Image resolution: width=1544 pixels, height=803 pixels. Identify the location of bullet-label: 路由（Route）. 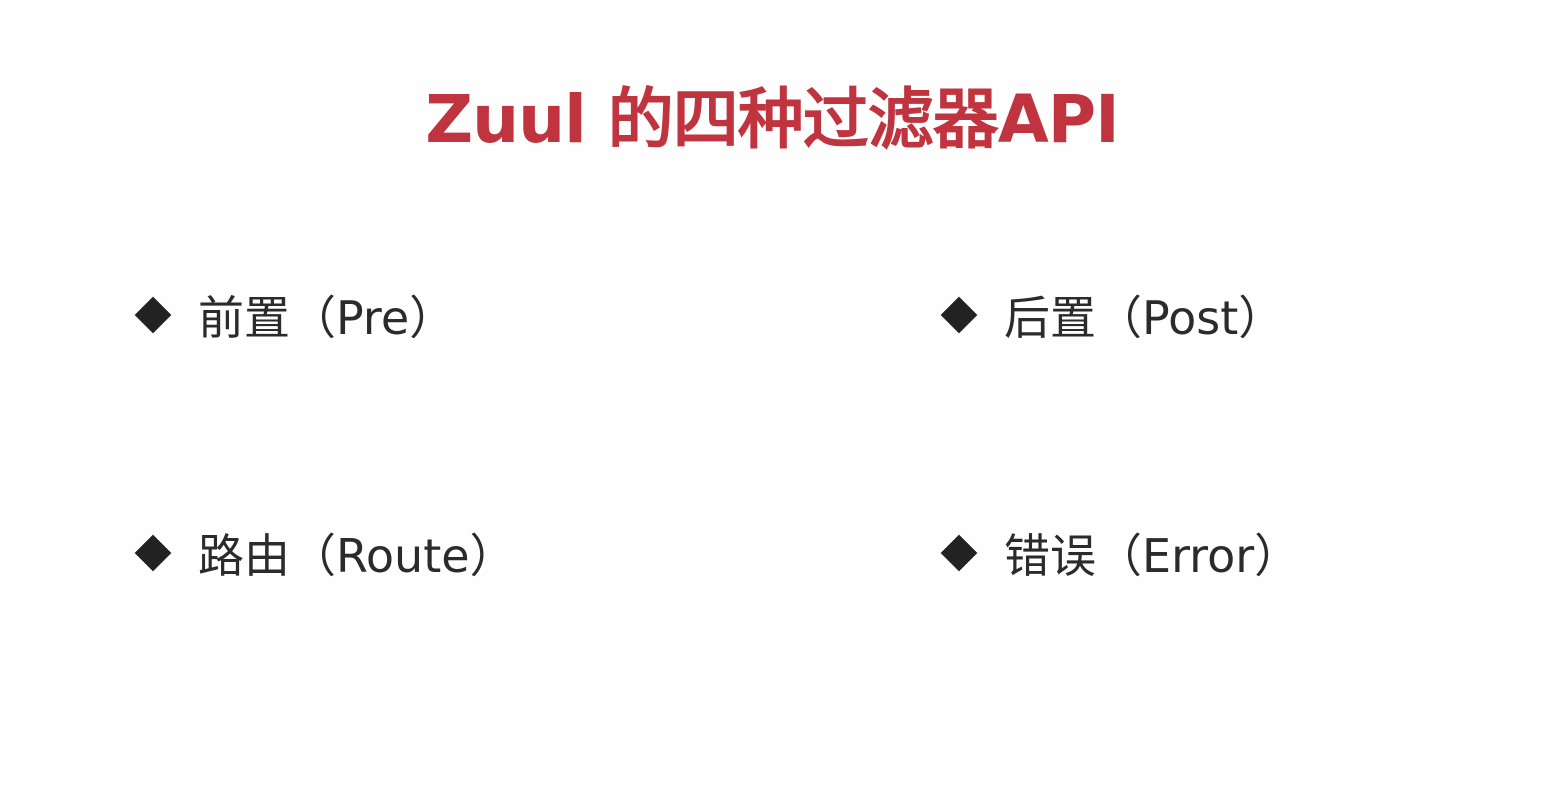
(357, 556).